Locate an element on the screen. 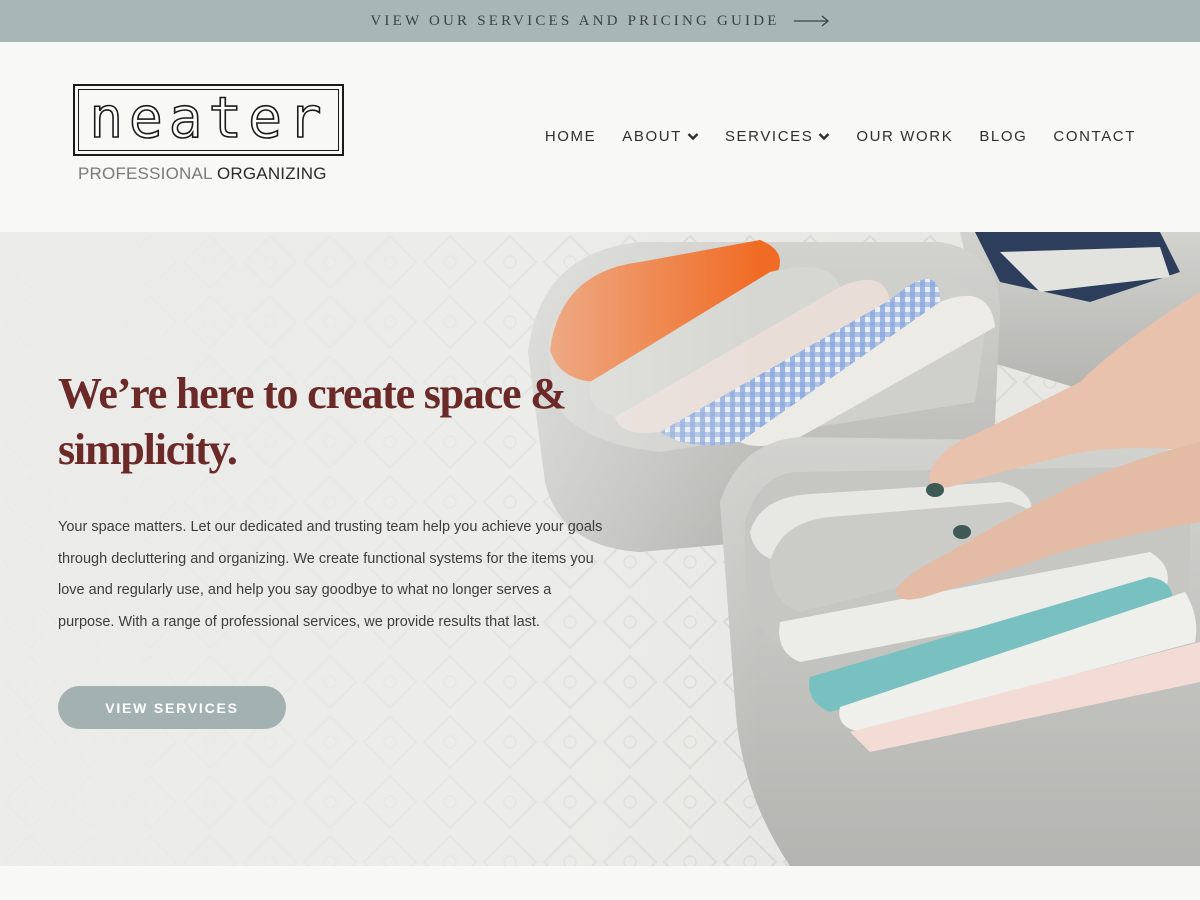 This screenshot has height=900, width=1200. top-banner-link: View our services and pricing guide is located at coordinates (600, 21).